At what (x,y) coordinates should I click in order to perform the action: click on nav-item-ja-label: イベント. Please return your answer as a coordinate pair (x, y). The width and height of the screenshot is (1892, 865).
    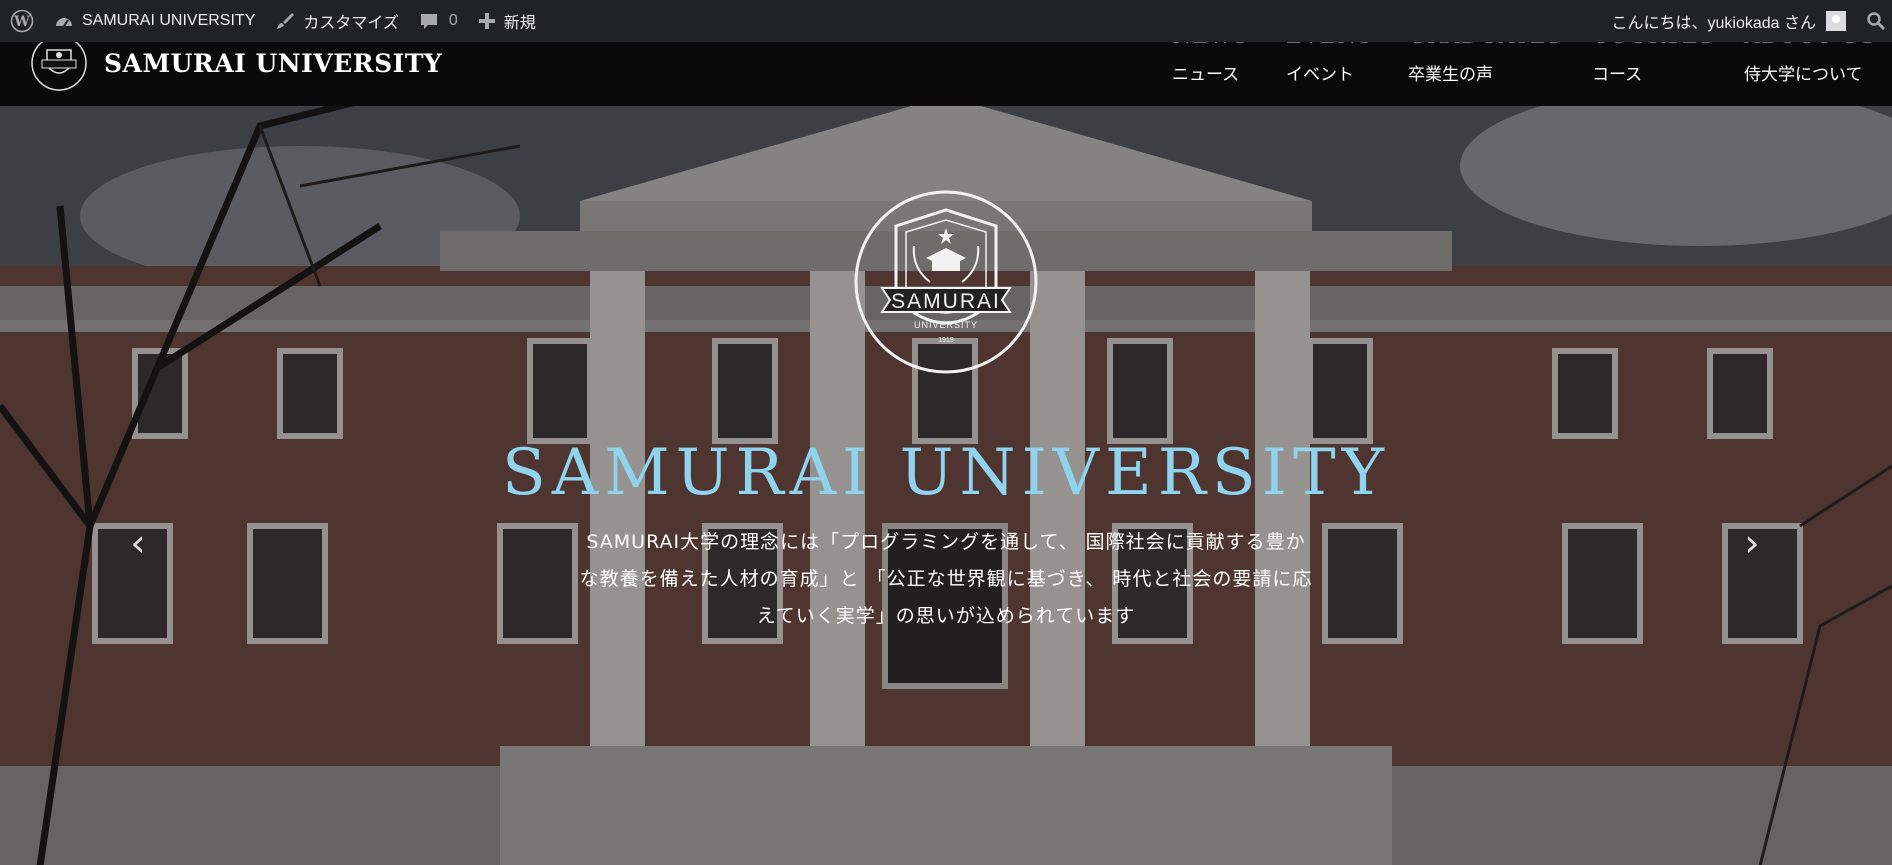
    Looking at the image, I should click on (1320, 75).